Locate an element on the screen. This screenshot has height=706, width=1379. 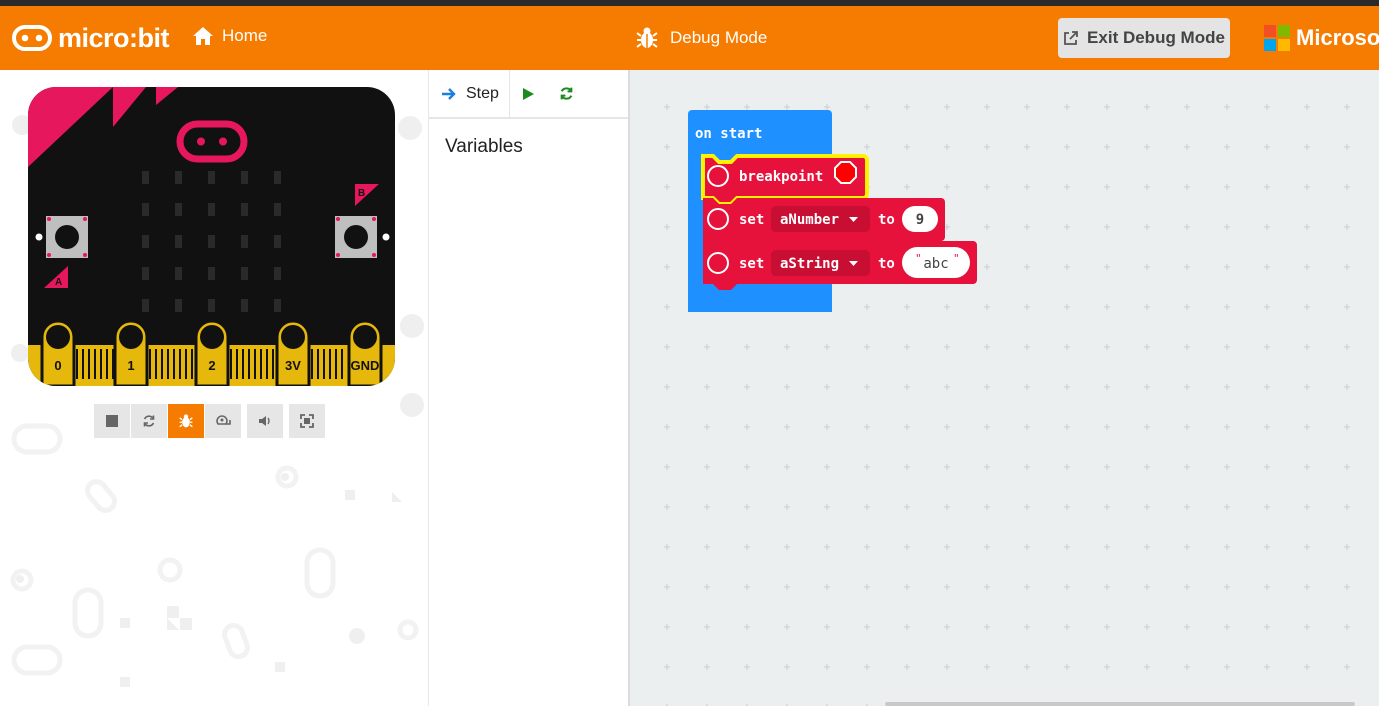
open-quote-icon: " is located at coordinates (918, 258).